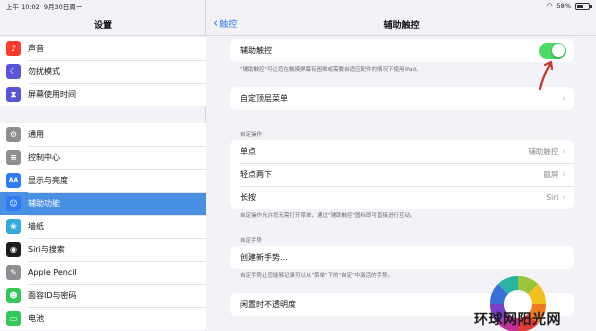 The height and width of the screenshot is (331, 596). Describe the element at coordinates (44, 71) in the screenshot. I see `sidebar-item-label: 勿扰模式` at that location.